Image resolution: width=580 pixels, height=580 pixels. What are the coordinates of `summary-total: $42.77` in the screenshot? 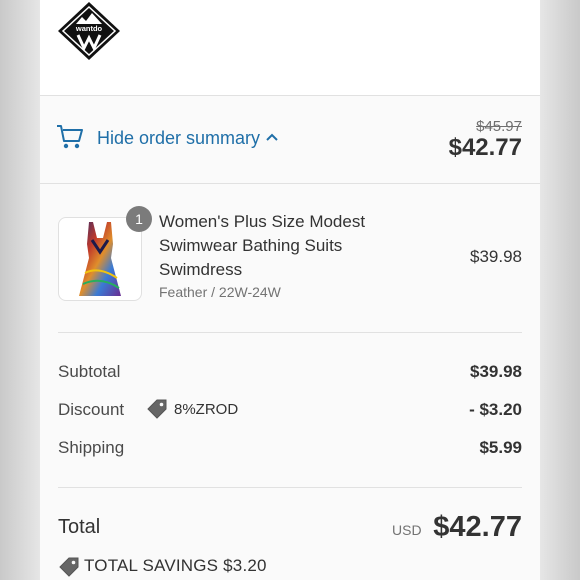 It's located at (485, 147).